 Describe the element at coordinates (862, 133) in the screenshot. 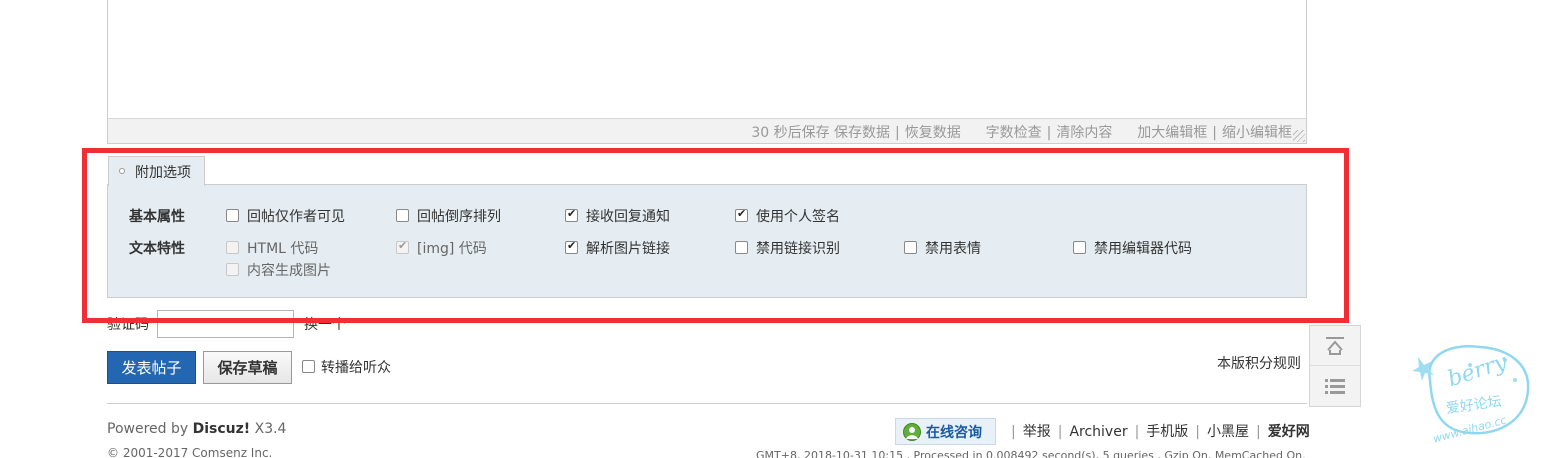

I see `save-data-link: 保存数据` at that location.